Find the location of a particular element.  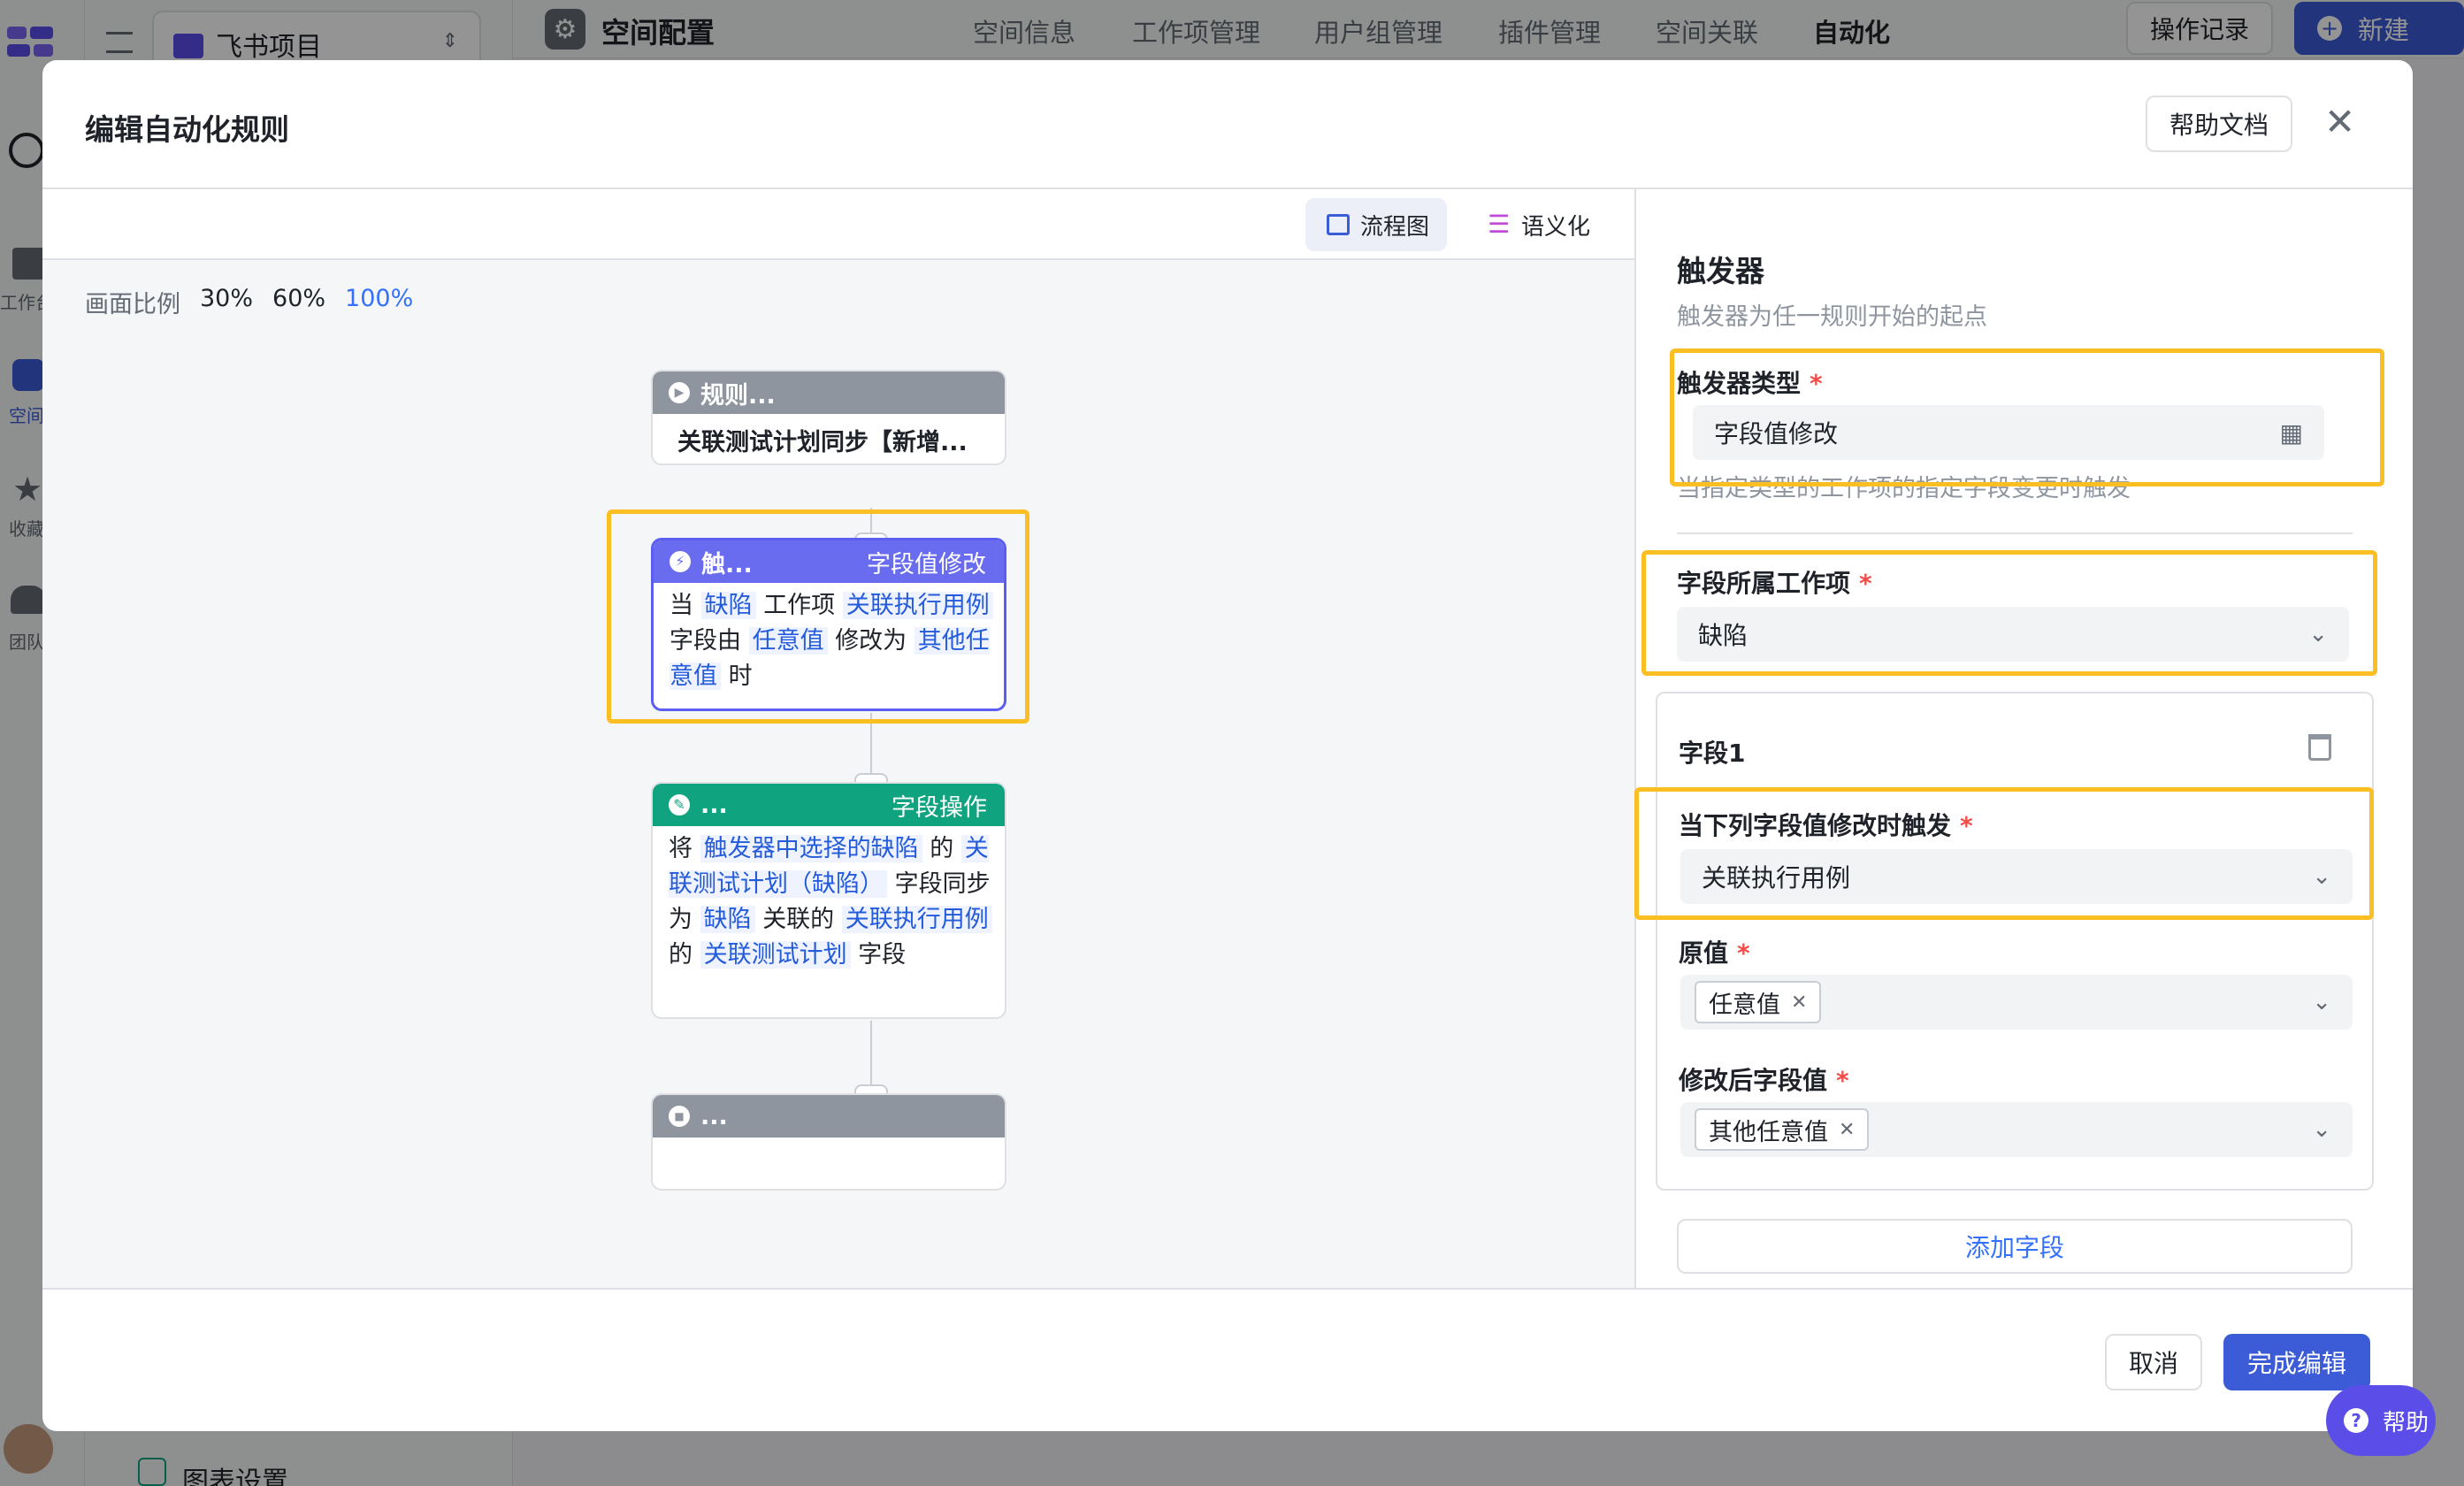

zoom-30: 30% is located at coordinates (226, 302).